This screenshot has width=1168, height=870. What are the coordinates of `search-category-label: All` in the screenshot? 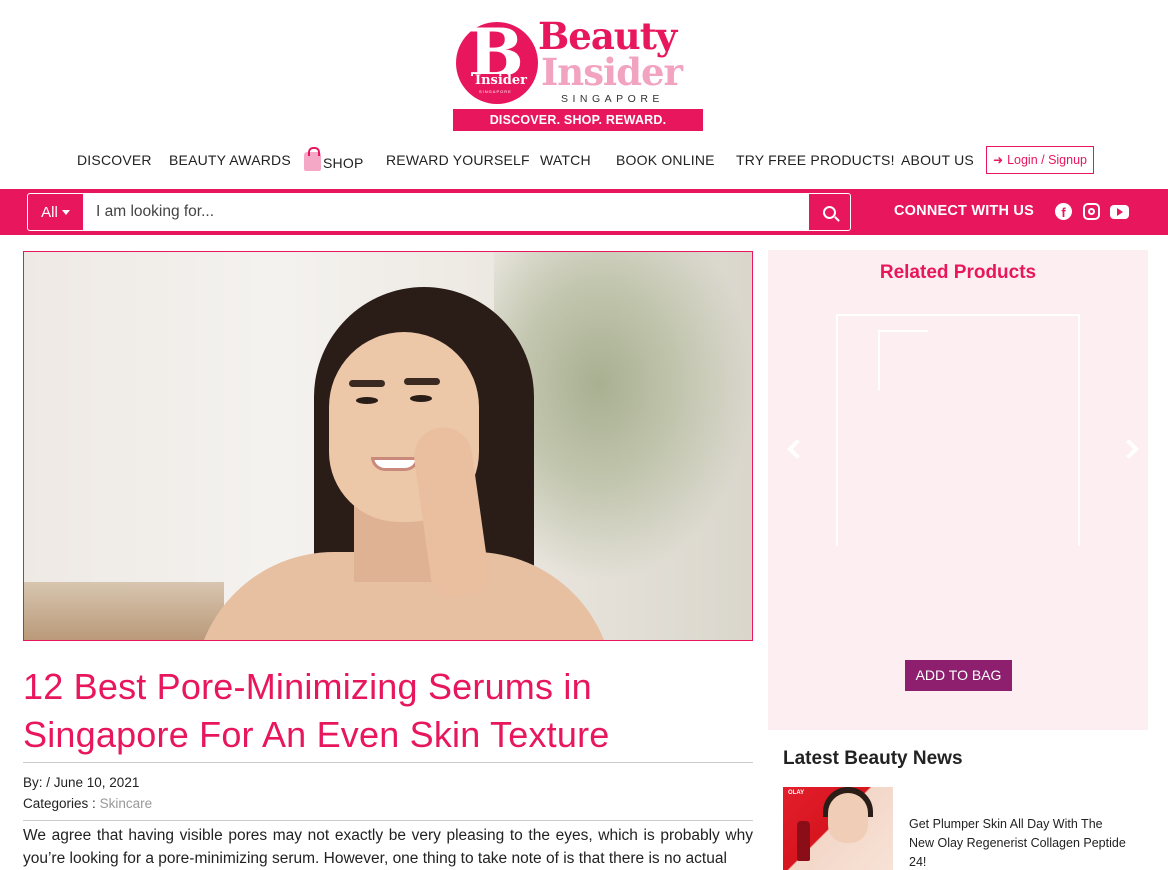 It's located at (49, 212).